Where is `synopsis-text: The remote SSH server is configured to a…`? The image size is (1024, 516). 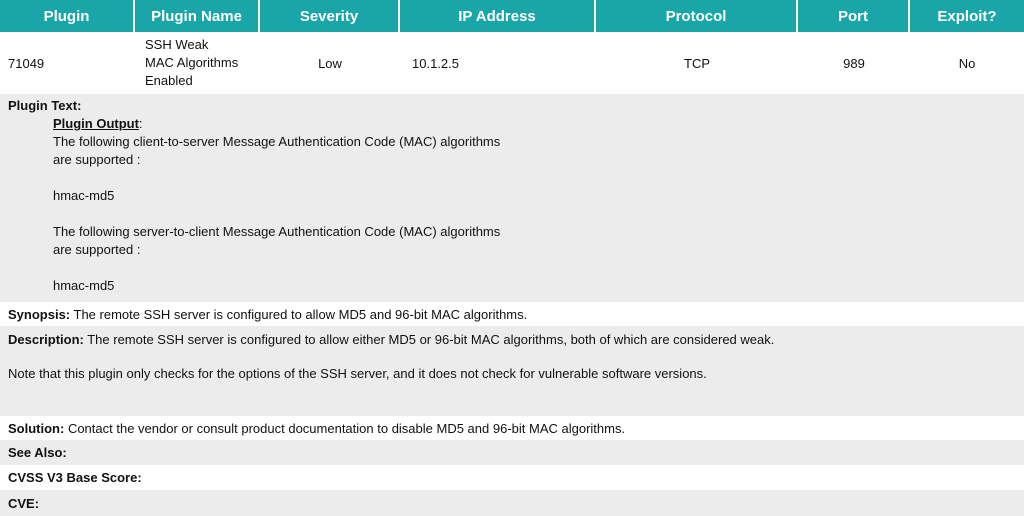
synopsis-text: The remote SSH server is configured to a… is located at coordinates (299, 314).